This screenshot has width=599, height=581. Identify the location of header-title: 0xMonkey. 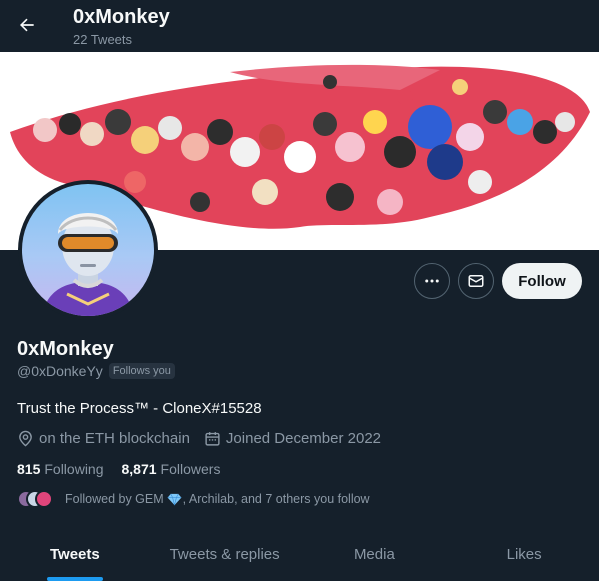
(121, 17).